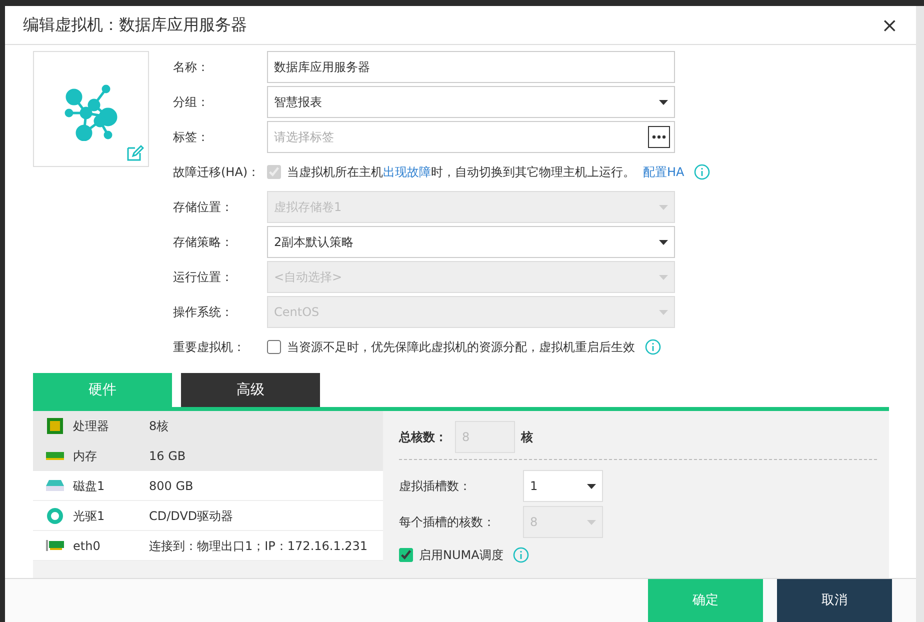  What do you see at coordinates (250, 390) in the screenshot?
I see `tab: 高级` at bounding box center [250, 390].